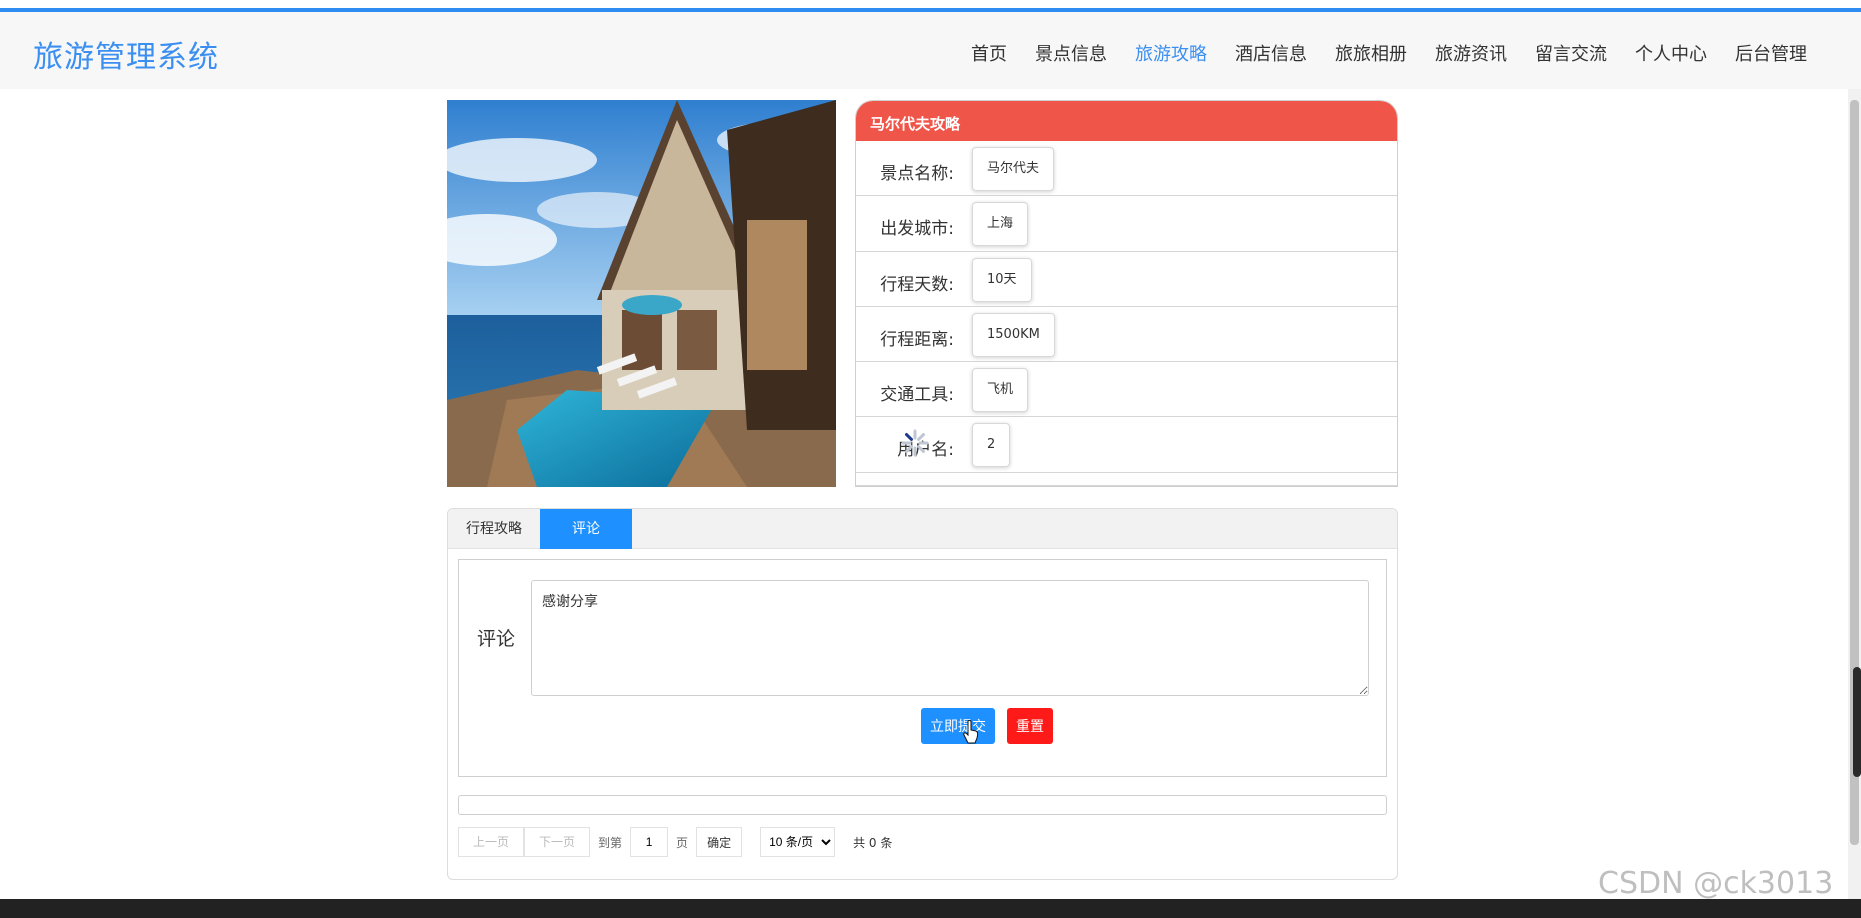  What do you see at coordinates (991, 445) in the screenshot?
I see `detail-value: 2` at bounding box center [991, 445].